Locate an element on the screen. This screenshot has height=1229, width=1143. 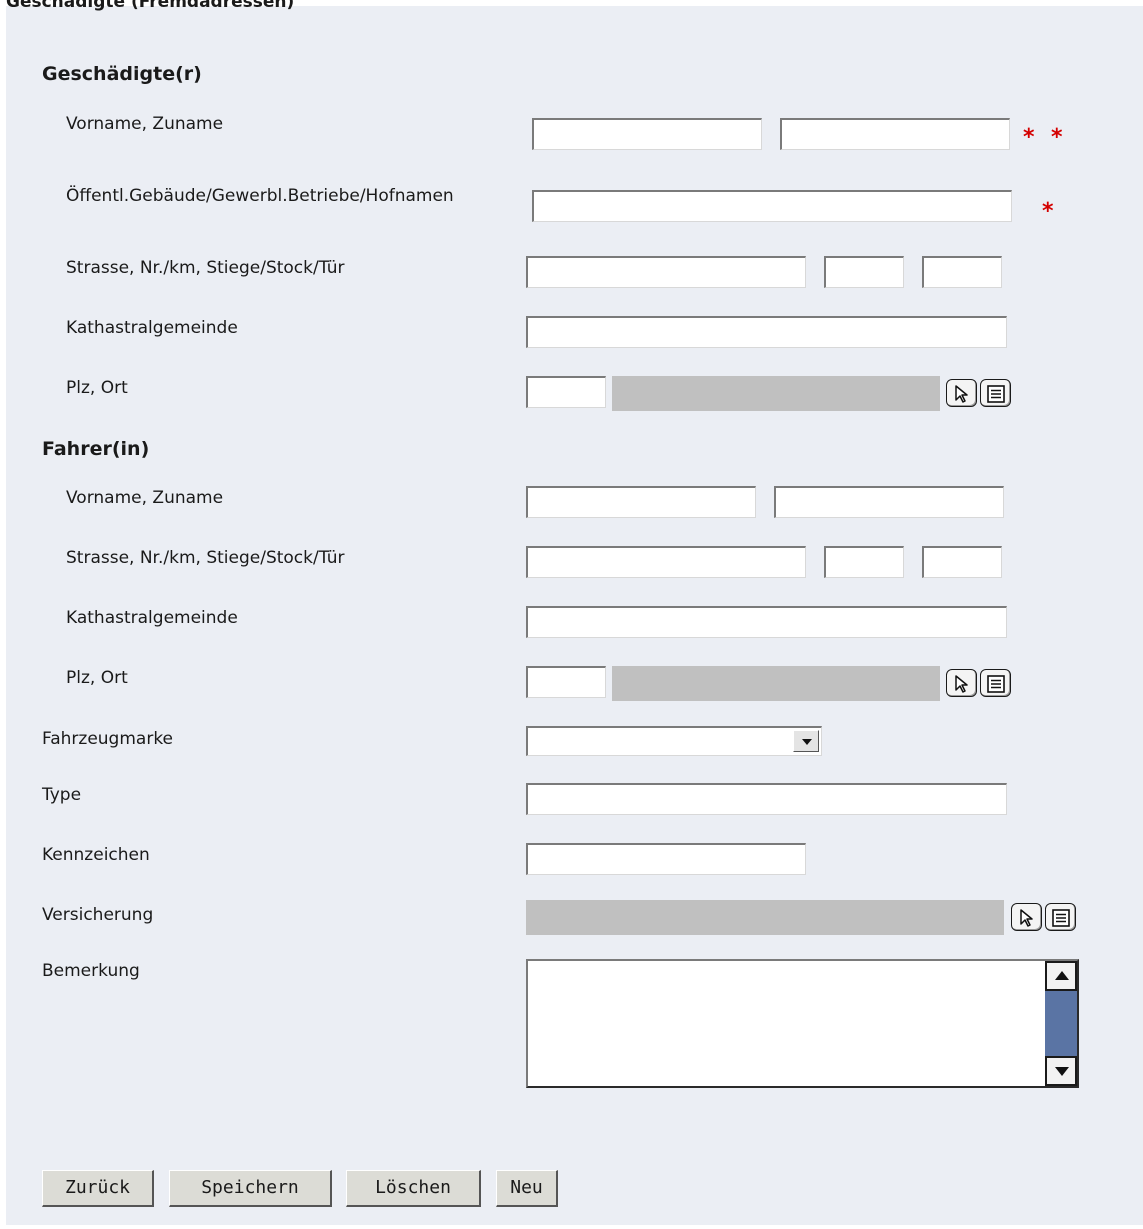
new-button: Neu is located at coordinates (527, 1188).